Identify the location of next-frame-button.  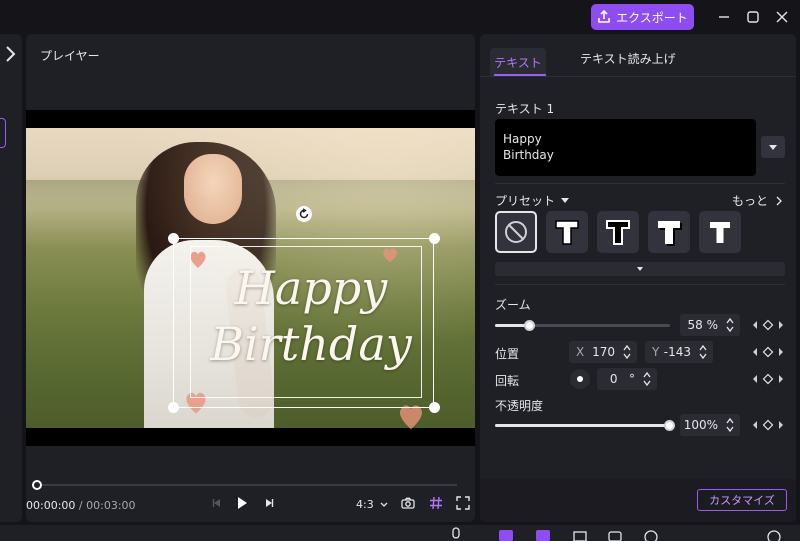
(269, 503).